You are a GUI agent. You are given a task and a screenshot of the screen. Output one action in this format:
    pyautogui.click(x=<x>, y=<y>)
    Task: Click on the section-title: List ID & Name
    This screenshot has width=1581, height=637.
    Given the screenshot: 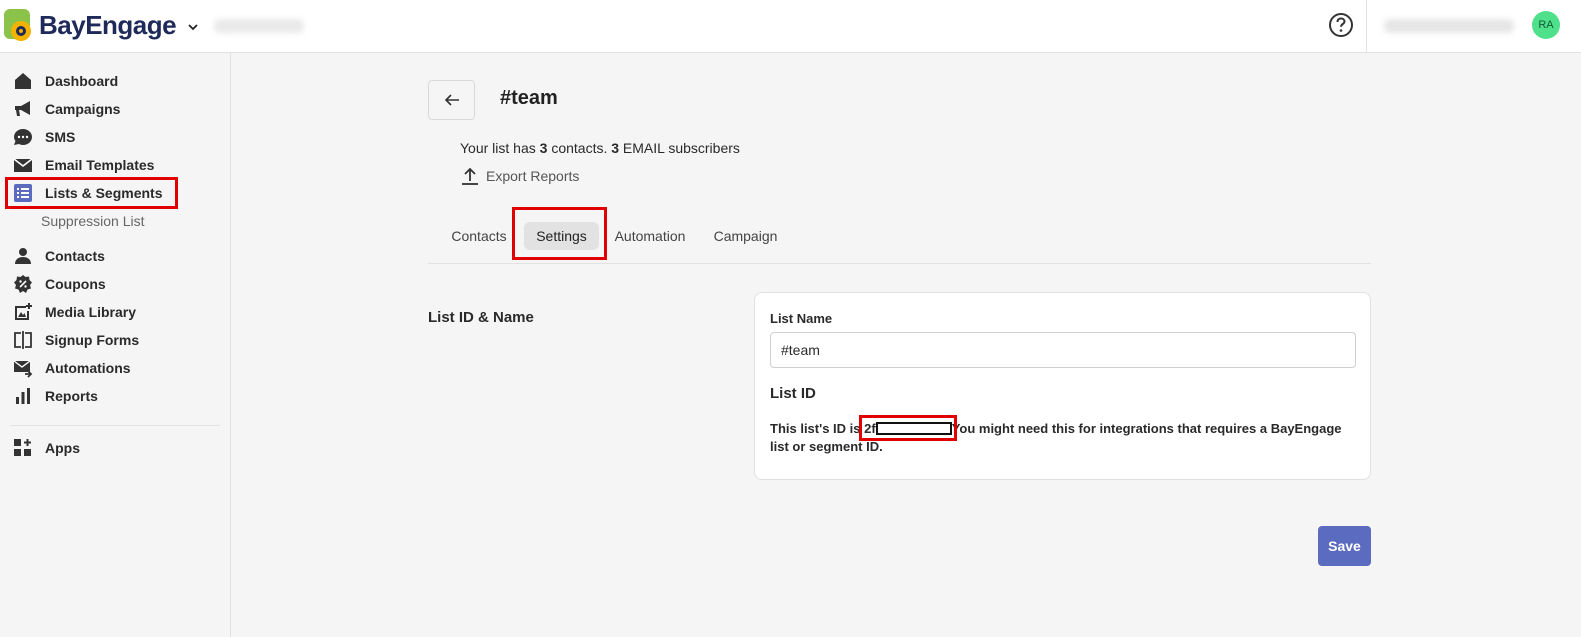 What is the action you would take?
    pyautogui.click(x=481, y=317)
    